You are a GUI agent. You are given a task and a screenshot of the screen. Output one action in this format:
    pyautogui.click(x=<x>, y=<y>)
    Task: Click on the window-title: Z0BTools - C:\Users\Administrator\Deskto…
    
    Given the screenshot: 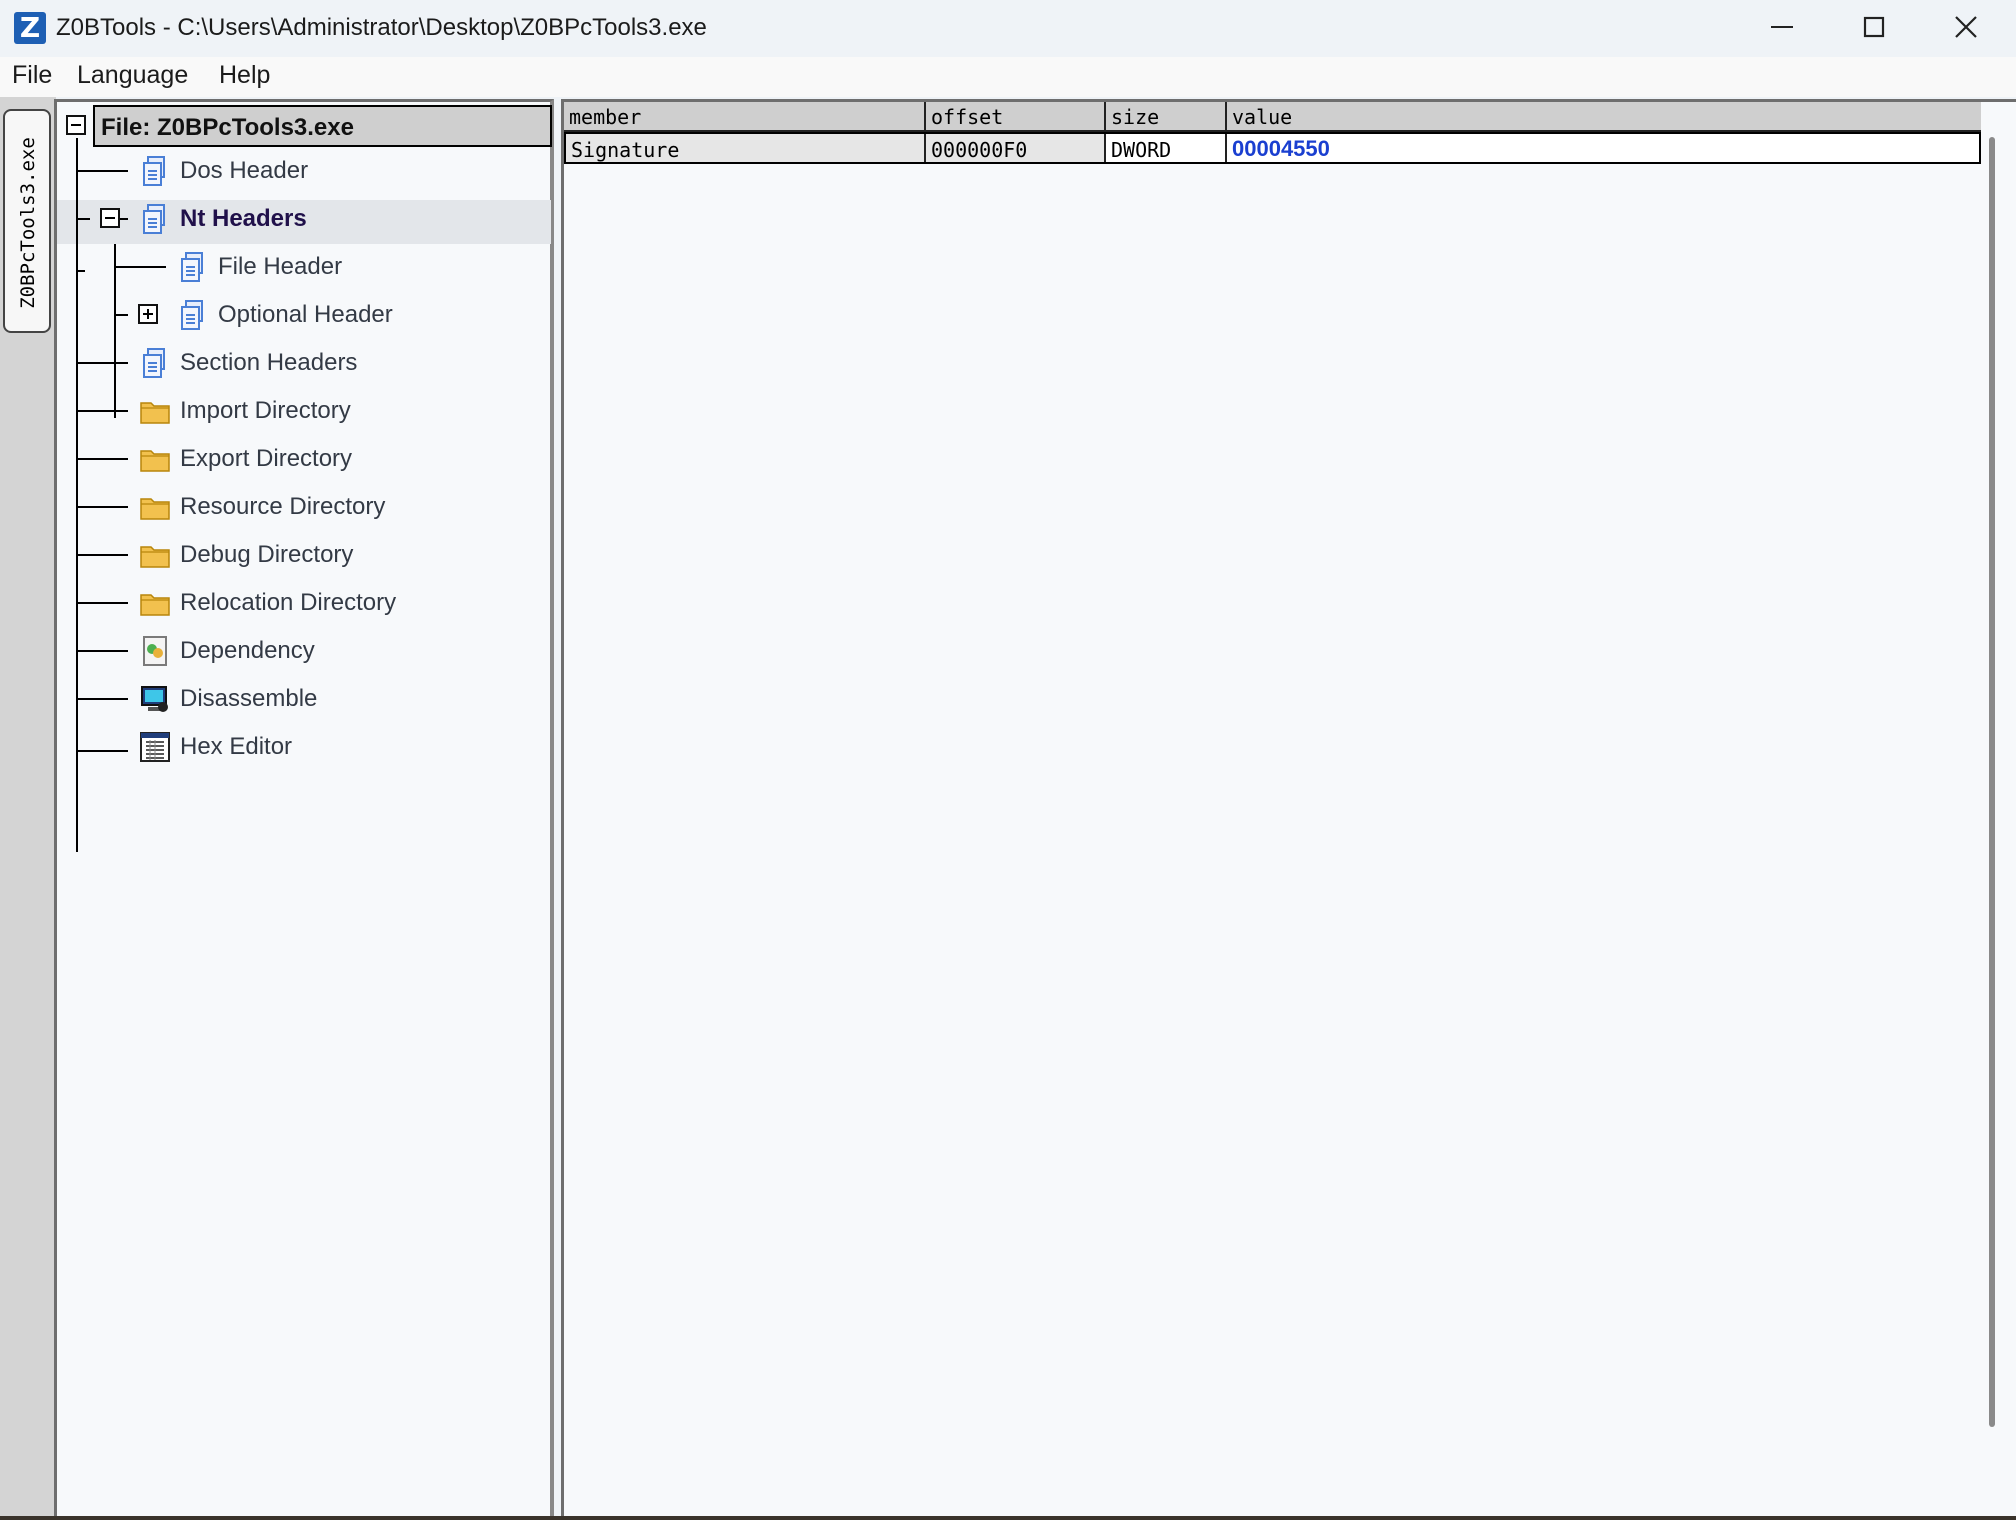 What is the action you would take?
    pyautogui.click(x=381, y=27)
    